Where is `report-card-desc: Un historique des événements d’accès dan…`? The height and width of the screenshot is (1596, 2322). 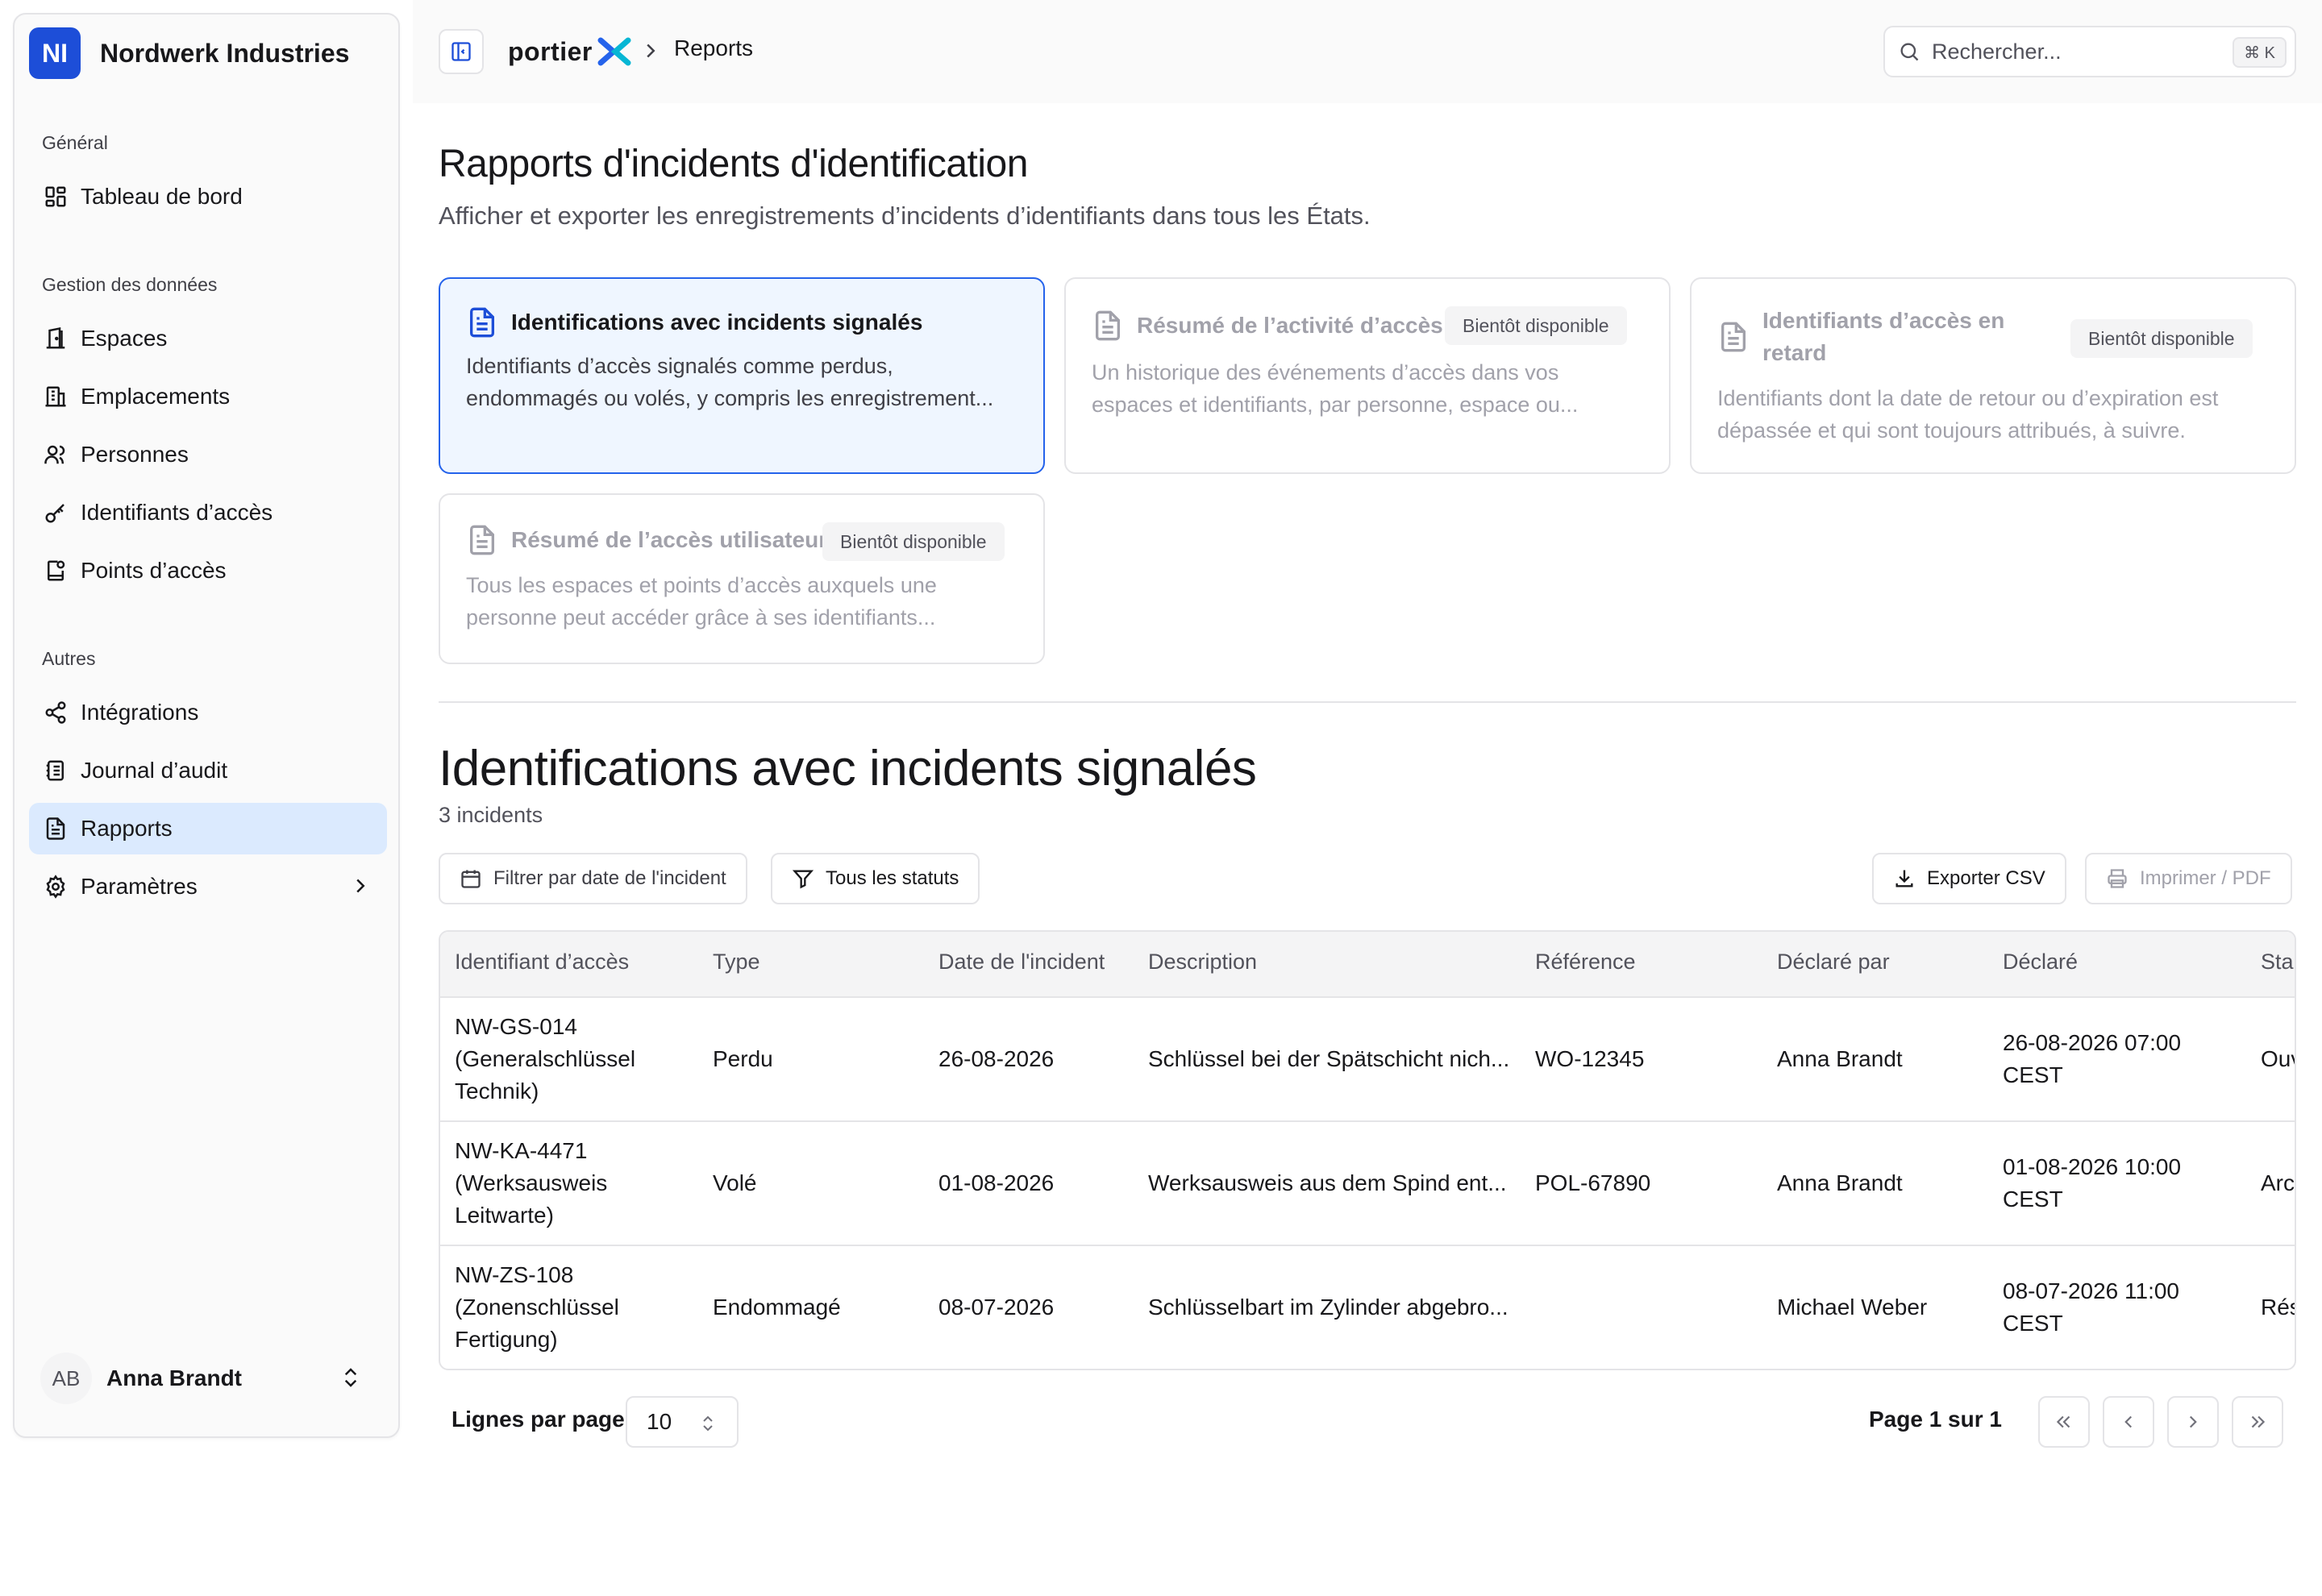 report-card-desc: Un historique des événements d’accès dan… is located at coordinates (1335, 388).